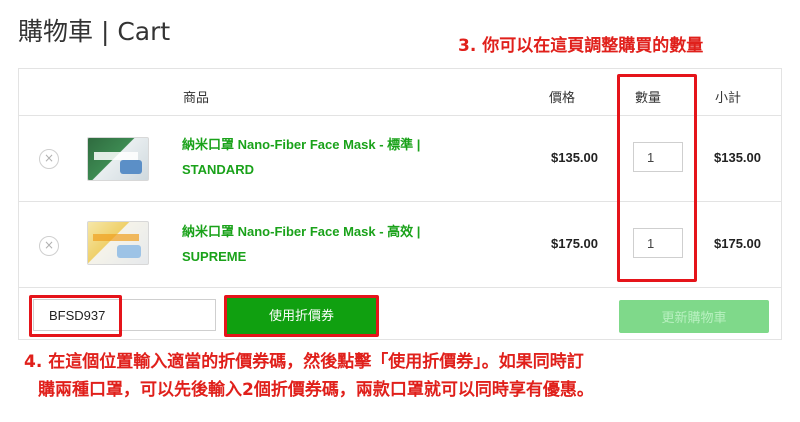 The image size is (800, 422). Describe the element at coordinates (316, 390) in the screenshot. I see `coupon-annotation-line2: 購兩種口罩，可以先後輸入2個折價券碼，兩款口罩就可以同時享有優惠。` at that location.